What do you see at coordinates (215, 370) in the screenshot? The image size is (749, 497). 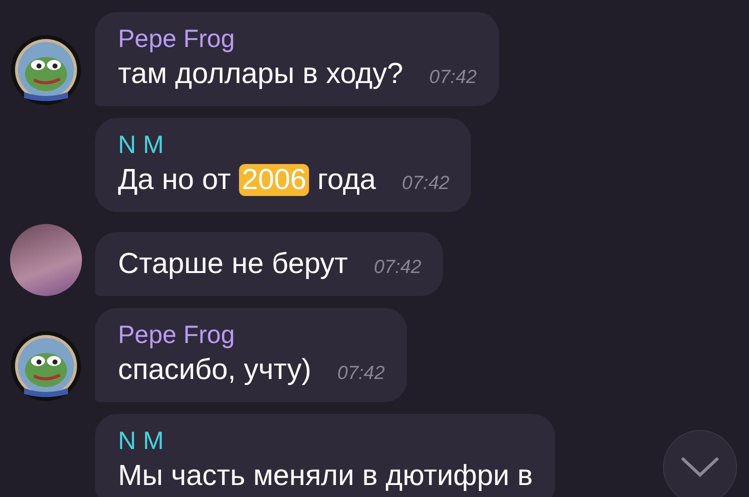 I see `message-text: спасибо, учту)` at bounding box center [215, 370].